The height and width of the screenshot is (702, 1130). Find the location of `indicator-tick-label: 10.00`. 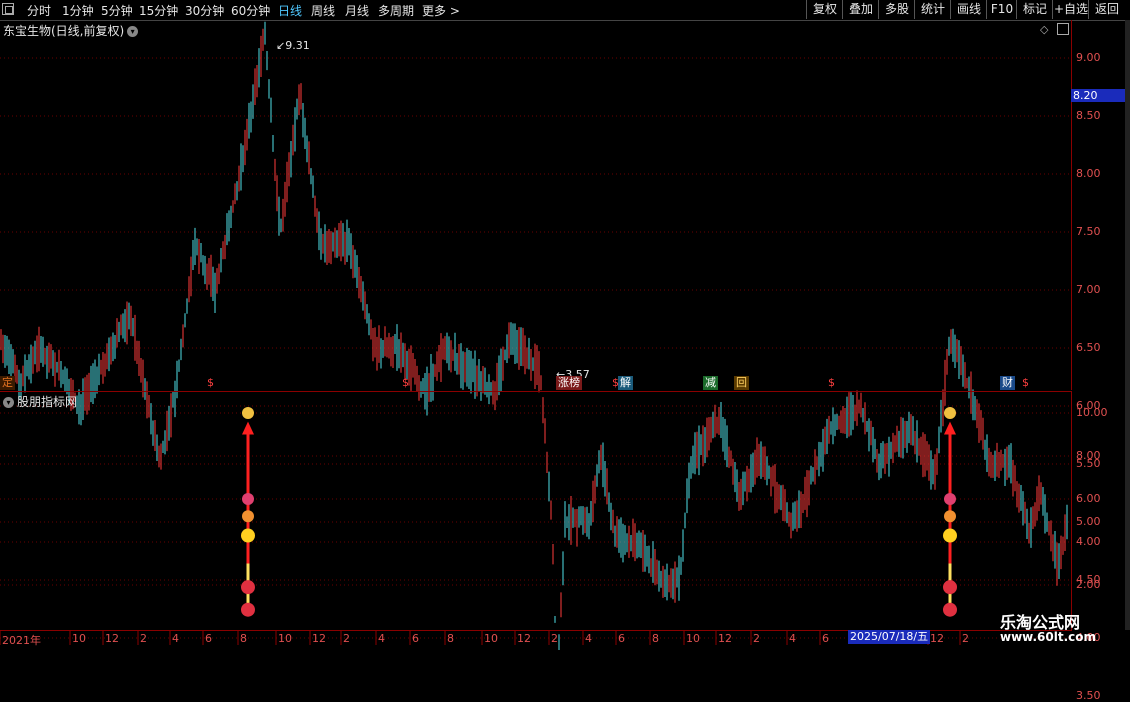

indicator-tick-label: 10.00 is located at coordinates (1092, 412).